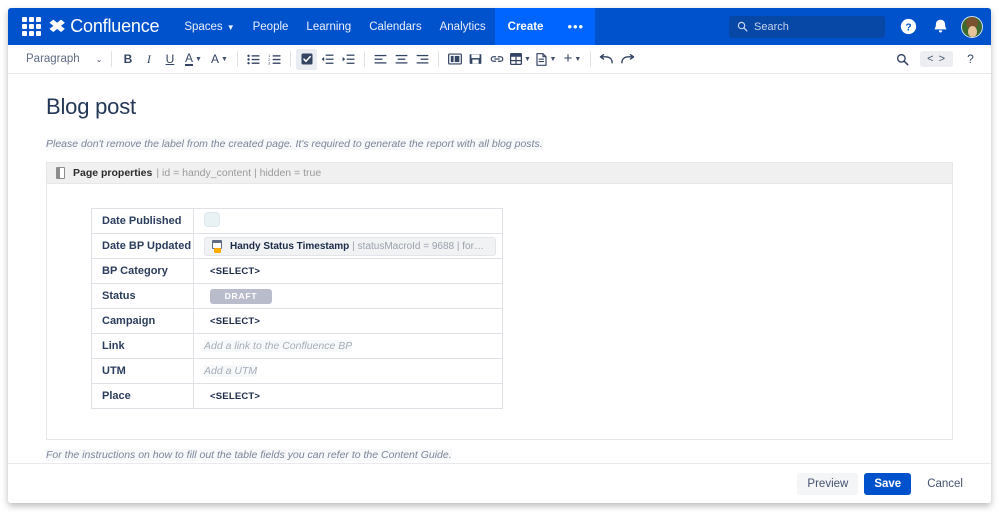  I want to click on bold-icon: B, so click(128, 59).